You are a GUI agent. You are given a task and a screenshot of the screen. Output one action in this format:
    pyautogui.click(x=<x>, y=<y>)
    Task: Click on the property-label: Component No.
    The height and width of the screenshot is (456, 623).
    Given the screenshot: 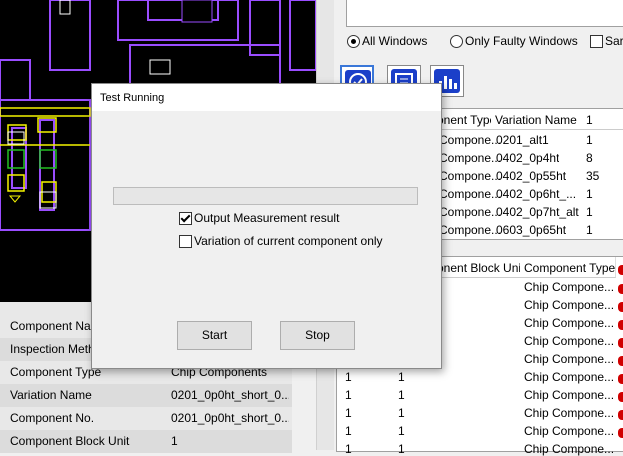 What is the action you would take?
    pyautogui.click(x=52, y=418)
    